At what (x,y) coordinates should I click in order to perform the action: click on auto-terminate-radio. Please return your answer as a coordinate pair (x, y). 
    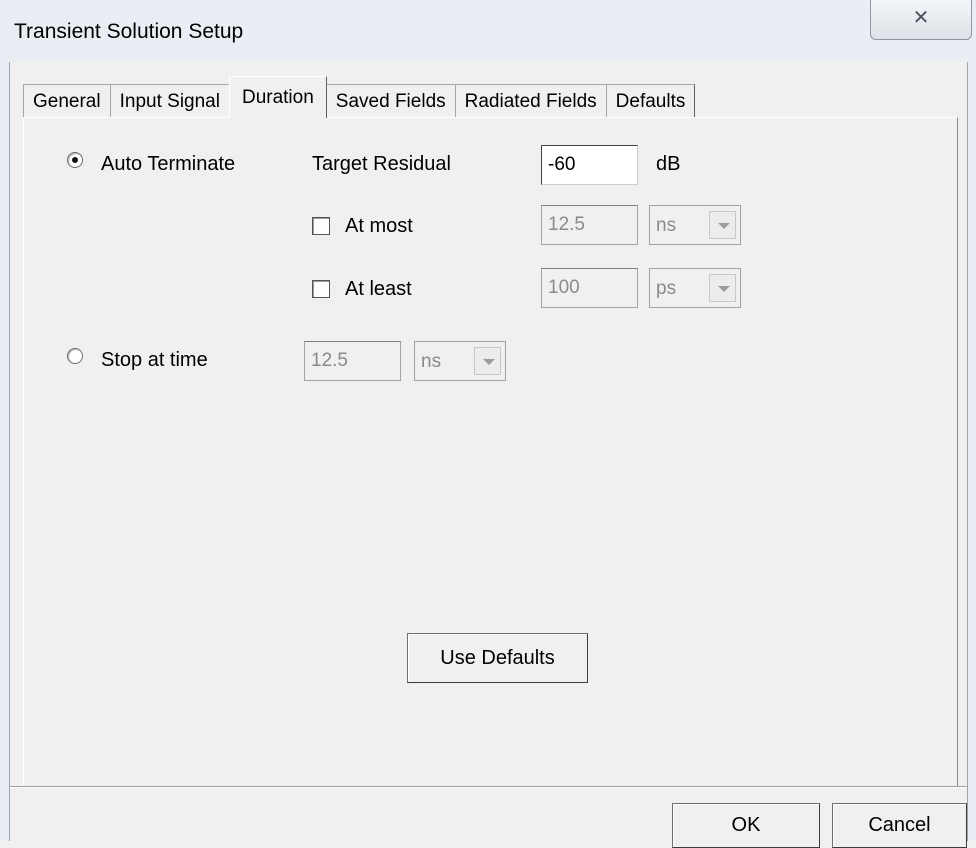
    Looking at the image, I should click on (75, 160).